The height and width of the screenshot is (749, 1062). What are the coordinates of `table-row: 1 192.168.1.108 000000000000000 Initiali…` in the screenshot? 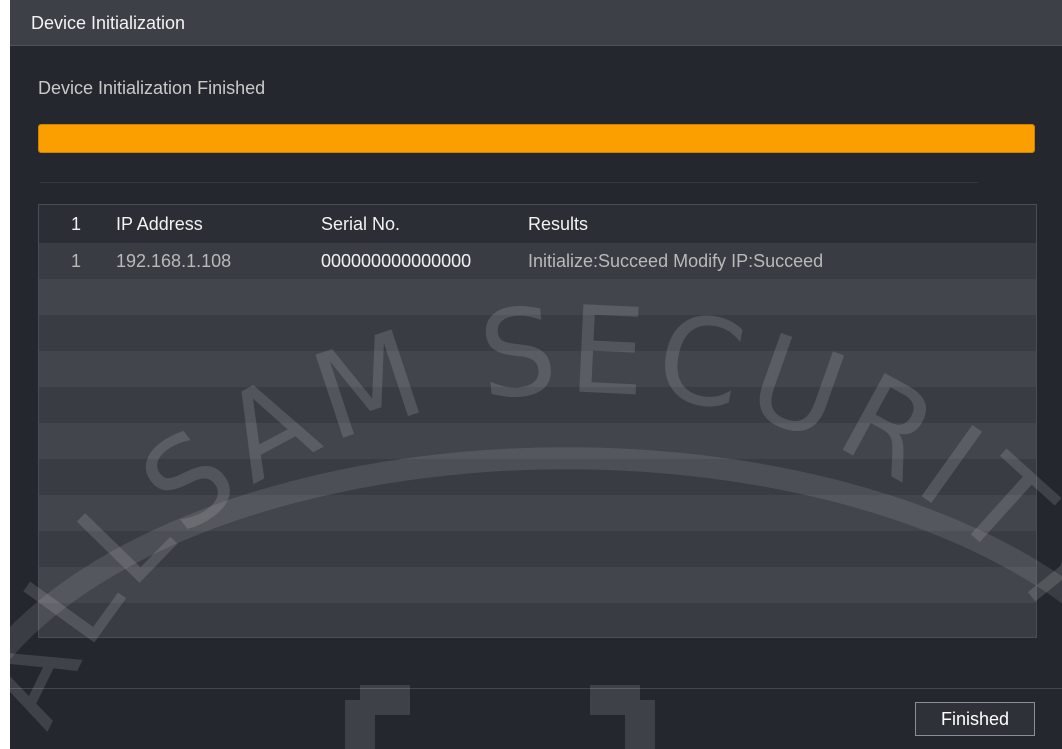 It's located at (537, 261).